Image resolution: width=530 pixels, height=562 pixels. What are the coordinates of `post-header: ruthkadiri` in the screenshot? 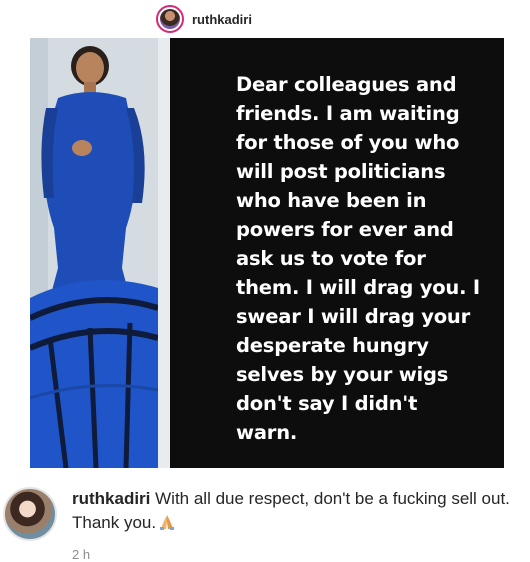 It's located at (204, 19).